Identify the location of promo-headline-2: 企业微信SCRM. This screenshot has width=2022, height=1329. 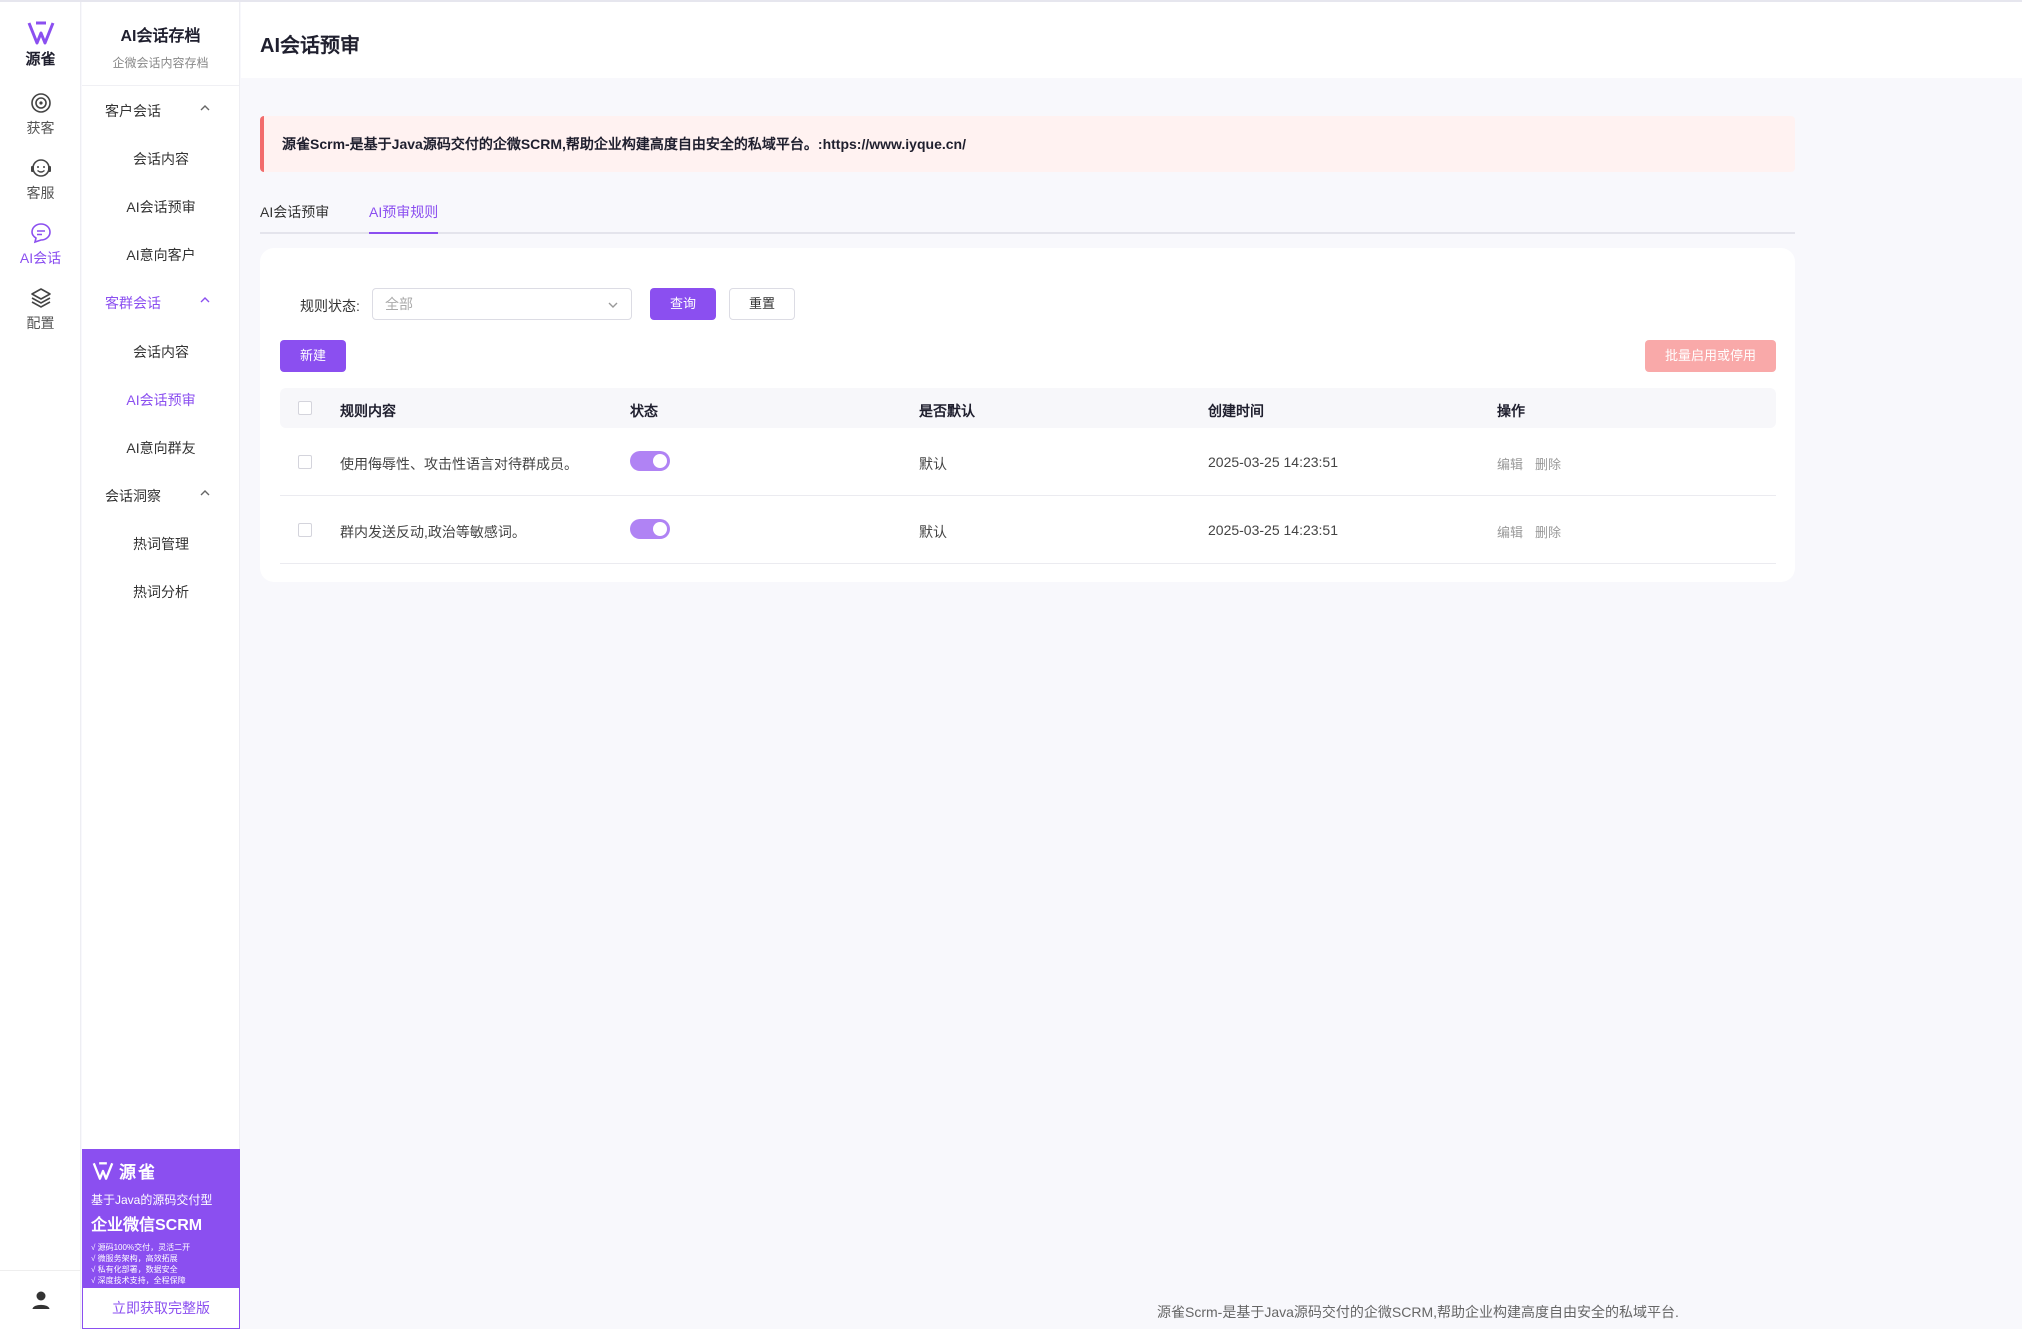
(147, 1225).